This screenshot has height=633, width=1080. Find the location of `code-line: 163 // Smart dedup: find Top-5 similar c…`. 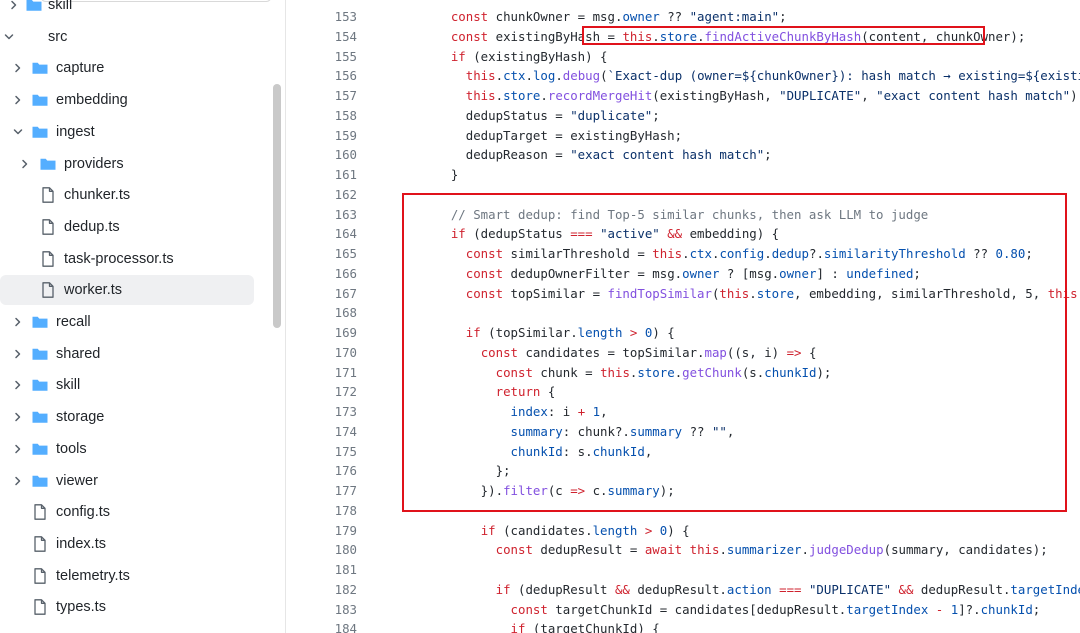

code-line: 163 // Smart dedup: find Top-5 similar c… is located at coordinates (683, 215).